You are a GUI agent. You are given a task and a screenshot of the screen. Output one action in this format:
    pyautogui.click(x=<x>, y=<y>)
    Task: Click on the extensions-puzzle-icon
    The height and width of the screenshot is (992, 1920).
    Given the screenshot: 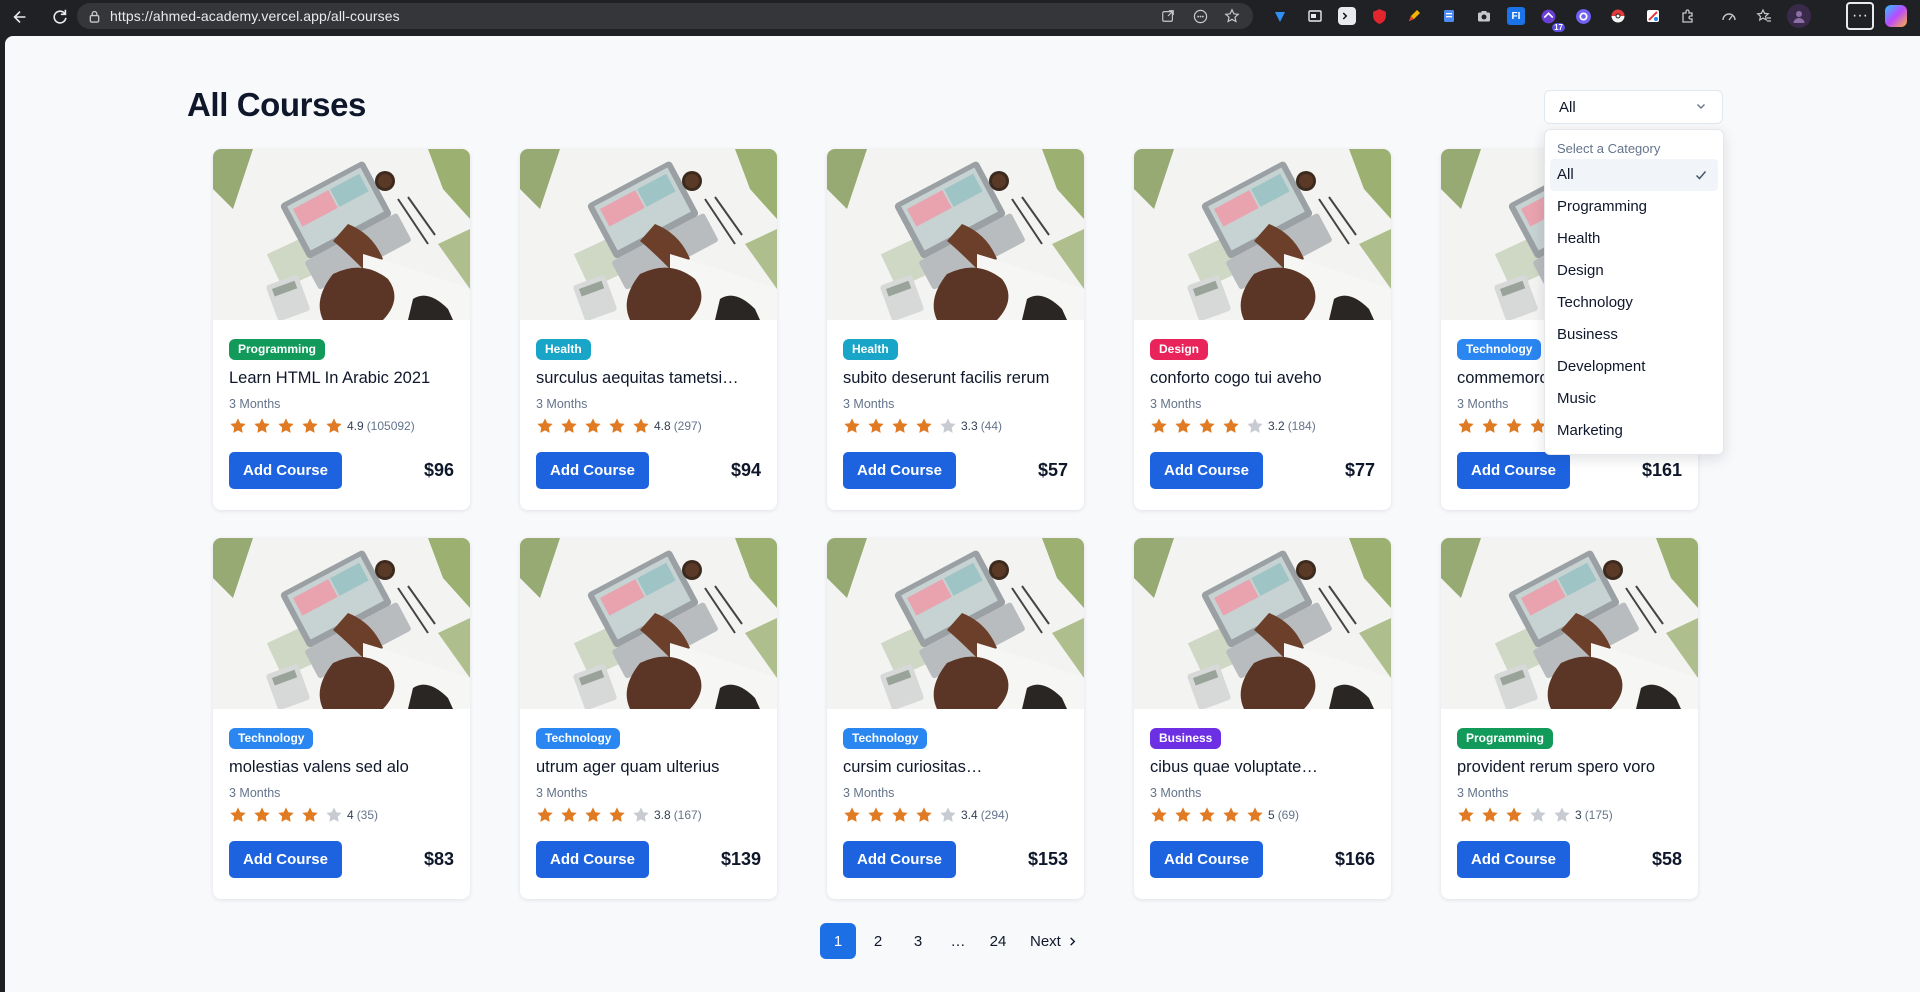 What is the action you would take?
    pyautogui.click(x=1688, y=16)
    